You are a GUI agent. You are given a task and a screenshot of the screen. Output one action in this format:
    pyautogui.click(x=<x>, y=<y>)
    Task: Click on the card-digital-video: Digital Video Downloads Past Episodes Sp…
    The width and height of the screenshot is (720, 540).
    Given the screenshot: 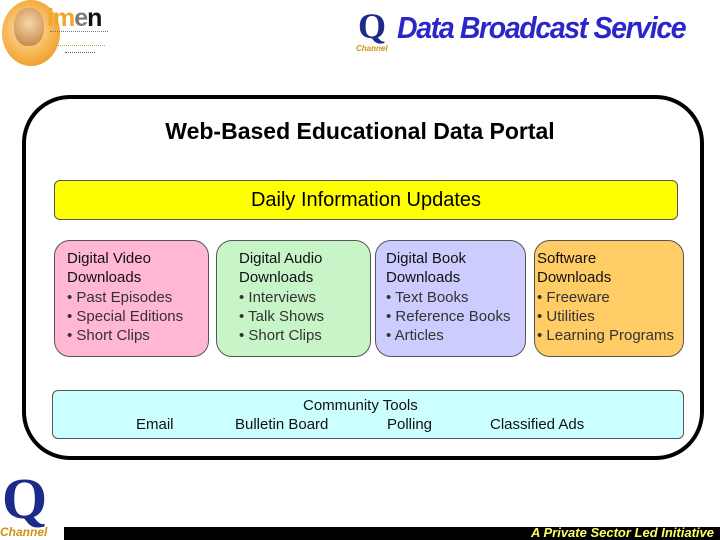 What is the action you would take?
    pyautogui.click(x=131, y=298)
    